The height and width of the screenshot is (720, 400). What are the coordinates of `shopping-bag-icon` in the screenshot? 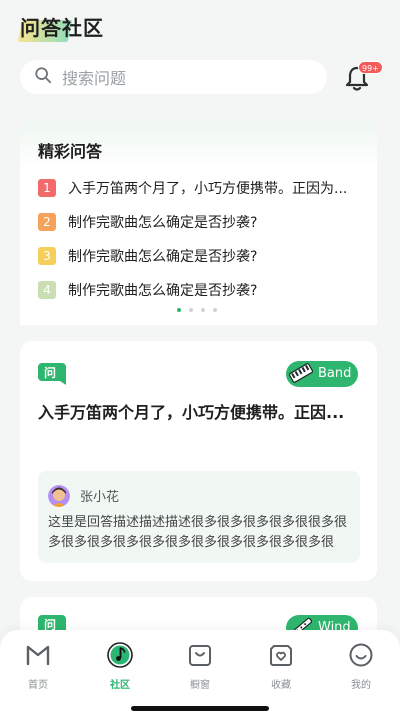 It's located at (200, 655).